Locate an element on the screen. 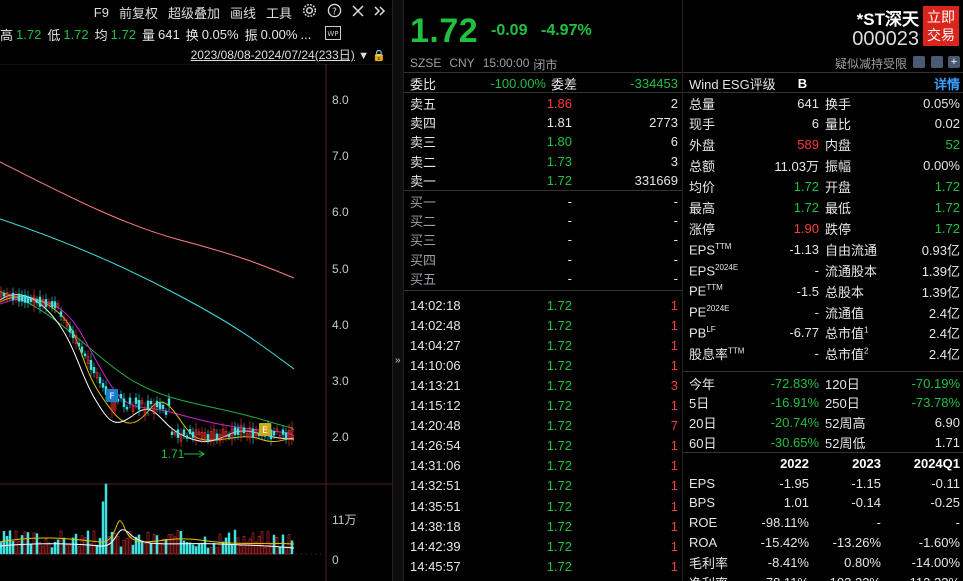 Image resolution: width=963 pixels, height=581 pixels. bid-label: 买三 is located at coordinates (423, 241).